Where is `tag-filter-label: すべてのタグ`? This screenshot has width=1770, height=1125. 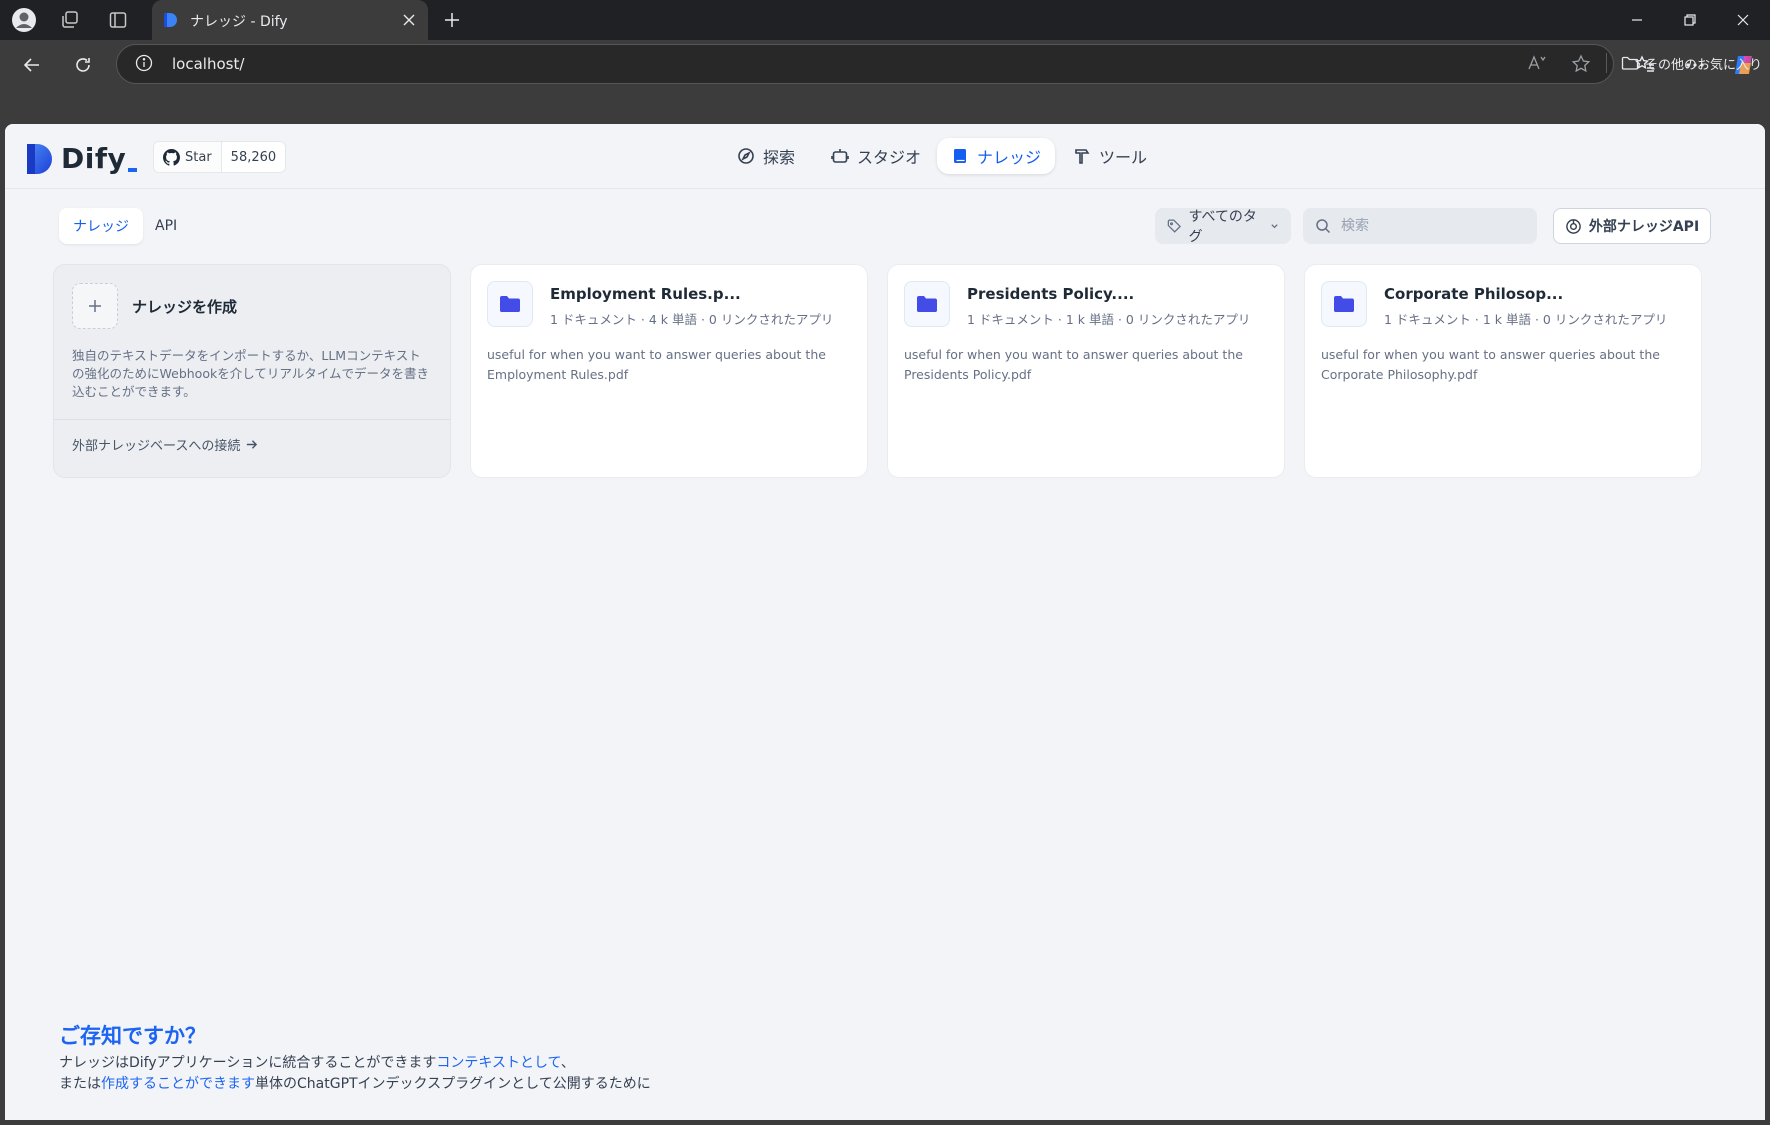 tag-filter-label: すべてのタグ is located at coordinates (1222, 227).